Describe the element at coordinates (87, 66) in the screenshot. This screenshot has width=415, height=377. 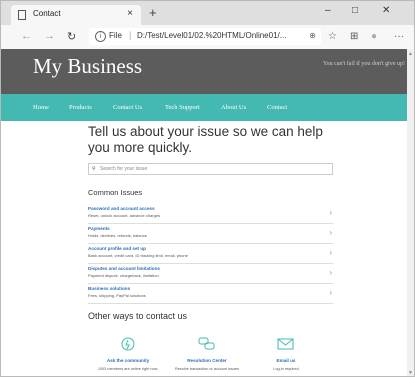
I see `site-brand: My Business` at that location.